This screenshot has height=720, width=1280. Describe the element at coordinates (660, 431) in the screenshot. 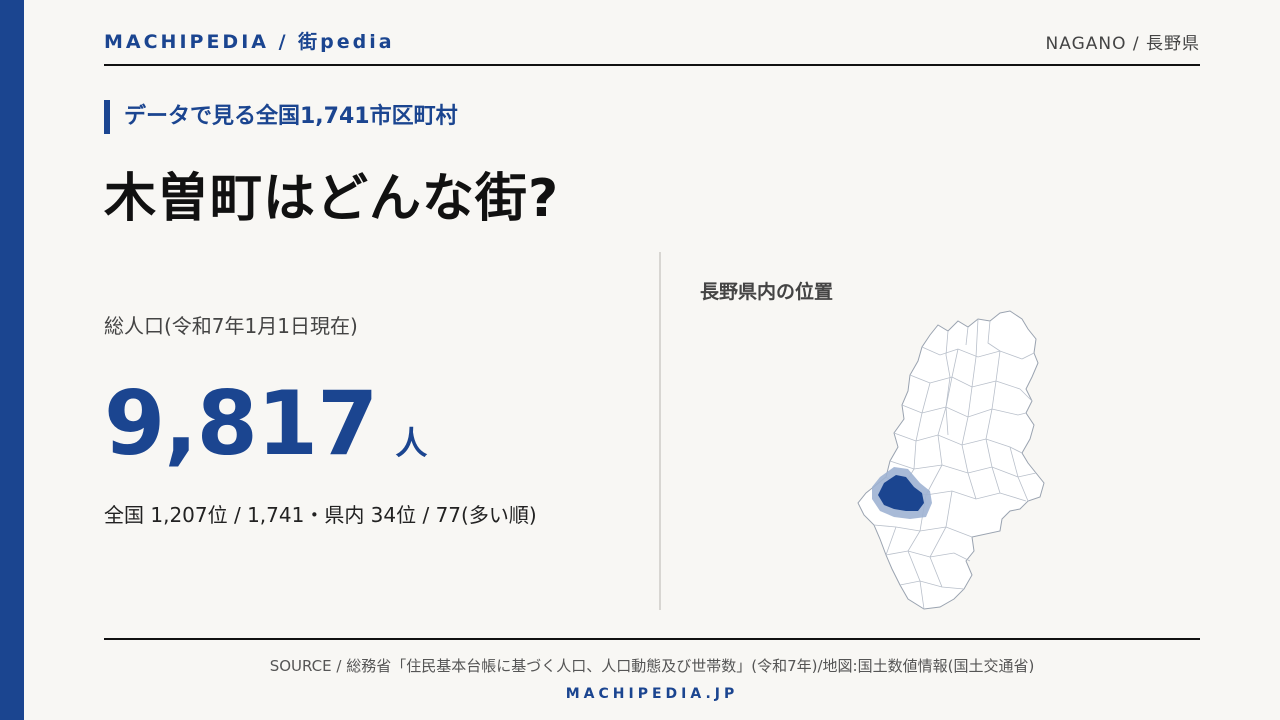

I see `column-divider` at that location.